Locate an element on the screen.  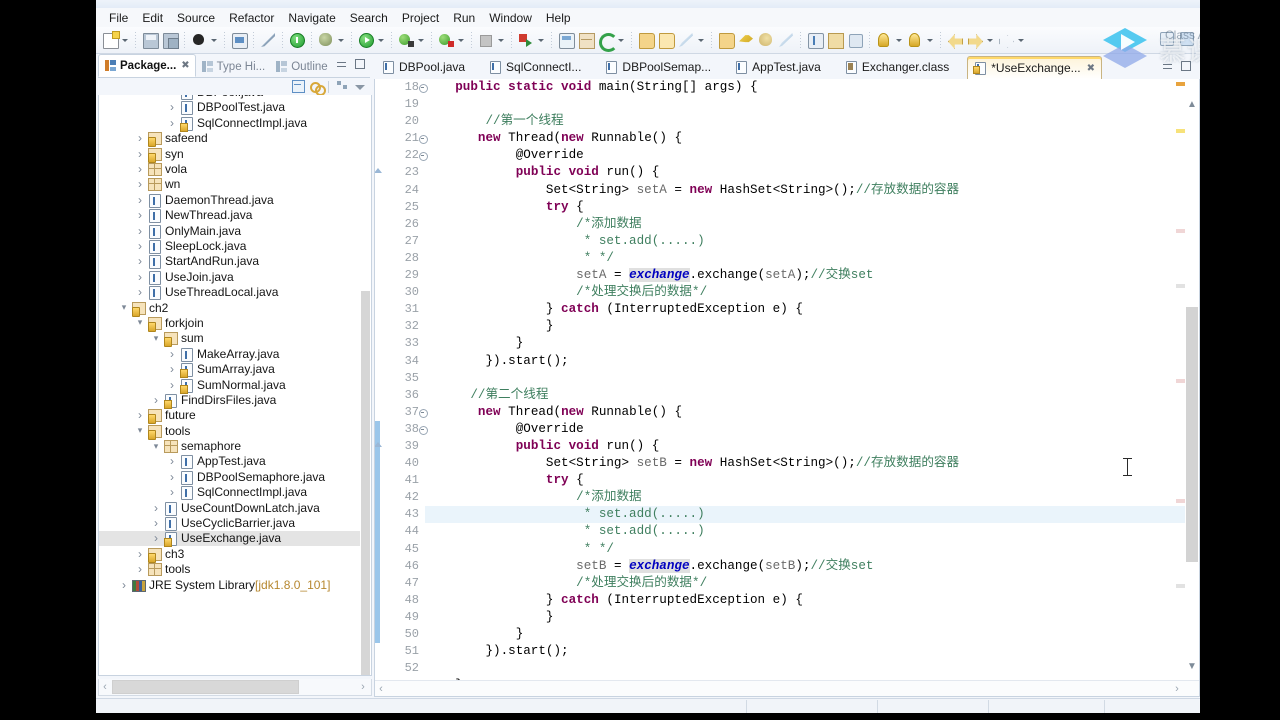
tree-item-dbpooltestjava: DBPoolTest.java is located at coordinates (235, 108).